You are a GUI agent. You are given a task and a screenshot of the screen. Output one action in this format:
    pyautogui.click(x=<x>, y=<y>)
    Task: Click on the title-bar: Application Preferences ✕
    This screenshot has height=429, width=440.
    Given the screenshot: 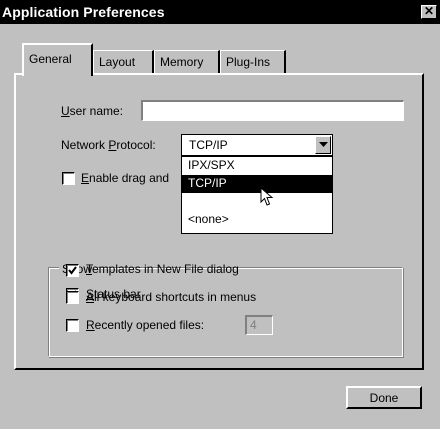 What is the action you would take?
    pyautogui.click(x=220, y=12)
    